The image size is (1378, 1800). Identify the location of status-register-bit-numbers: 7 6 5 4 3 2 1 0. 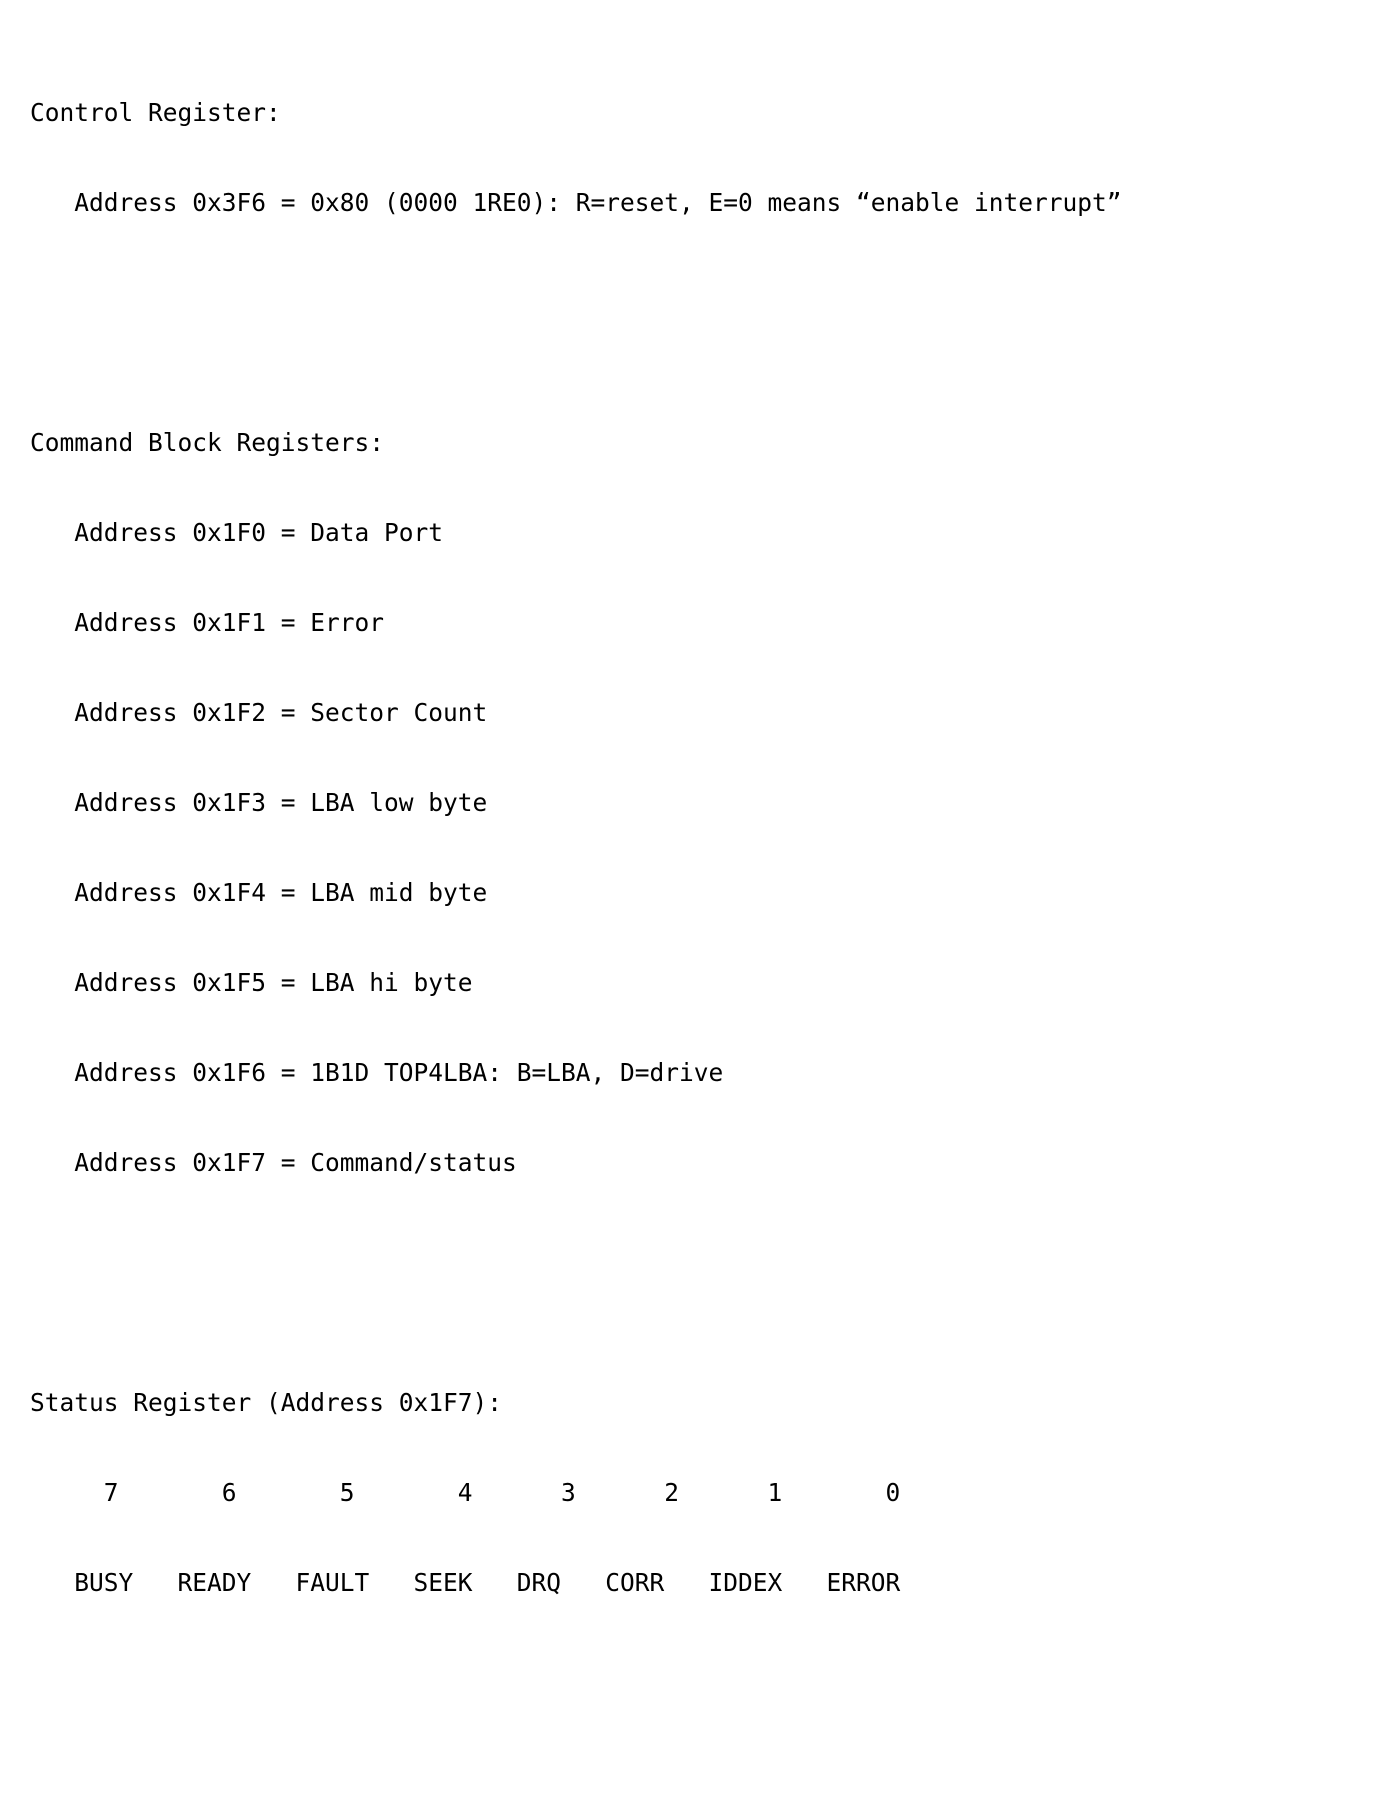
(465, 1492).